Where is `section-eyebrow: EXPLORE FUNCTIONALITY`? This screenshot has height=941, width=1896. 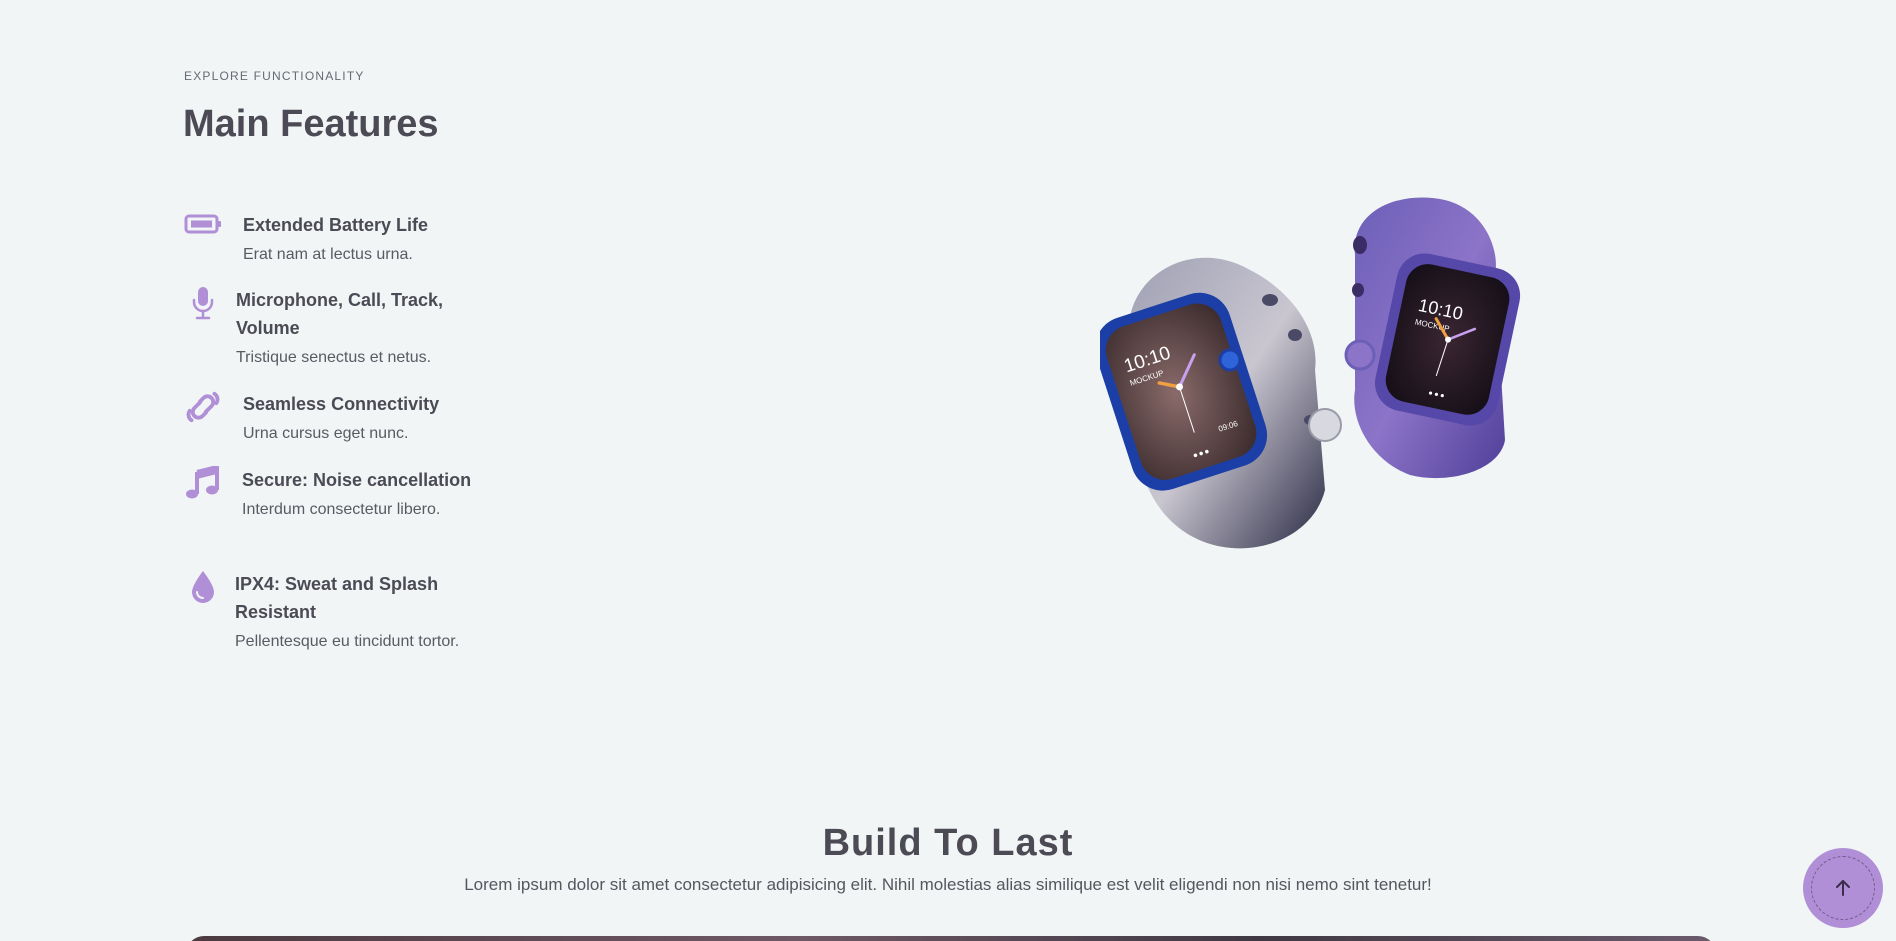
section-eyebrow: EXPLORE FUNCTIONALITY is located at coordinates (274, 76).